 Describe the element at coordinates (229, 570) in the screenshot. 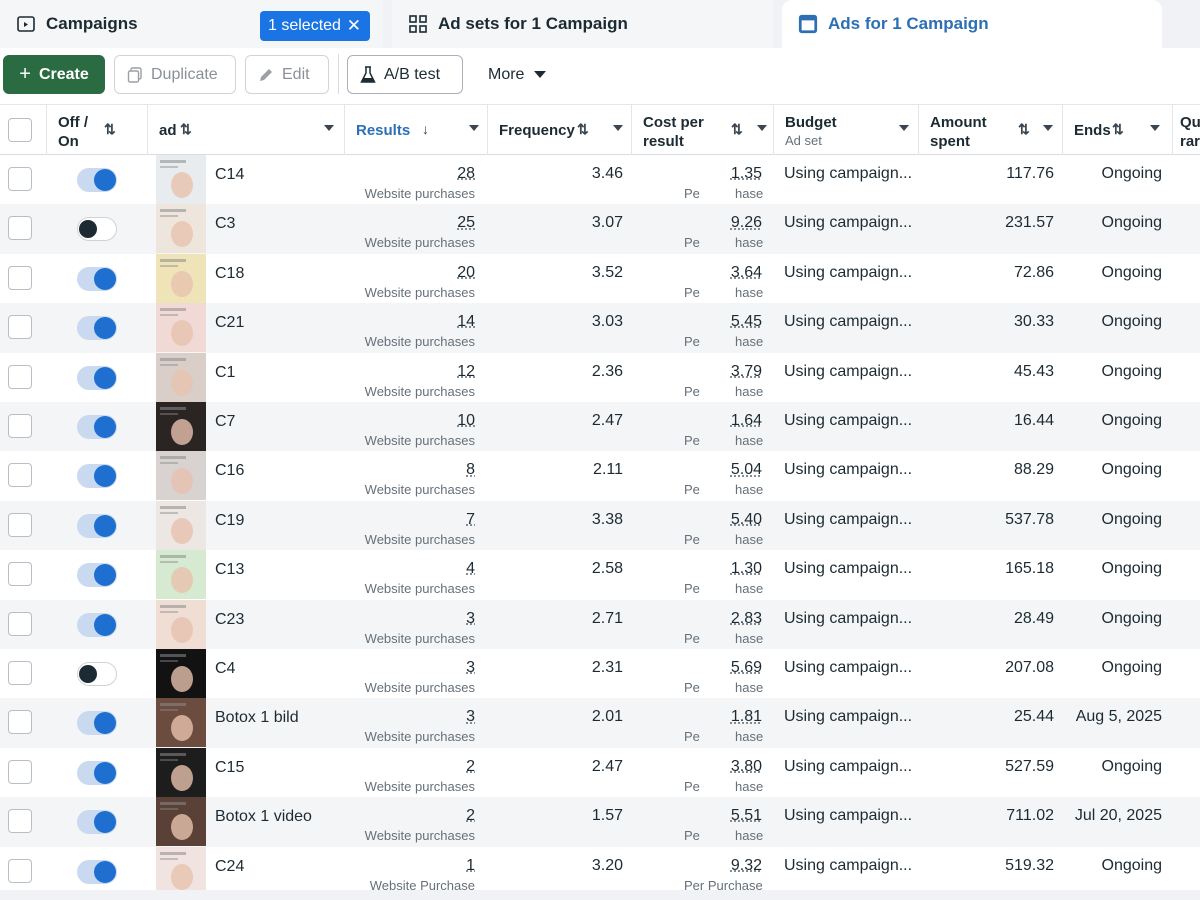

I see `ad-name: C13` at that location.